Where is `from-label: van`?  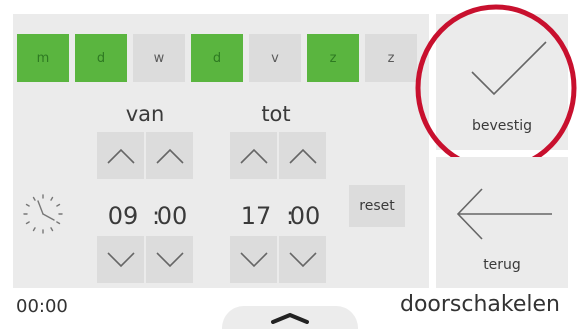
from-label: van is located at coordinates (145, 114).